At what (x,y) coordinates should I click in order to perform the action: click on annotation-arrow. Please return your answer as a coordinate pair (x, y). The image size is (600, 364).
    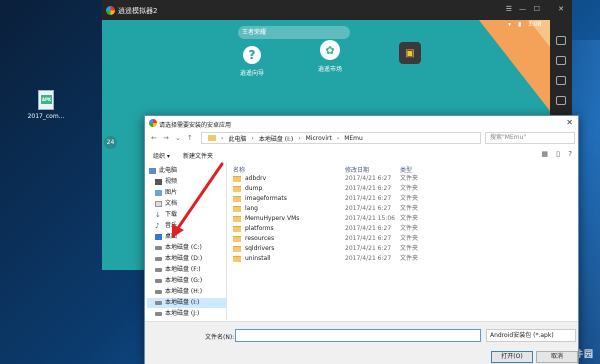
    Looking at the image, I should click on (198, 200).